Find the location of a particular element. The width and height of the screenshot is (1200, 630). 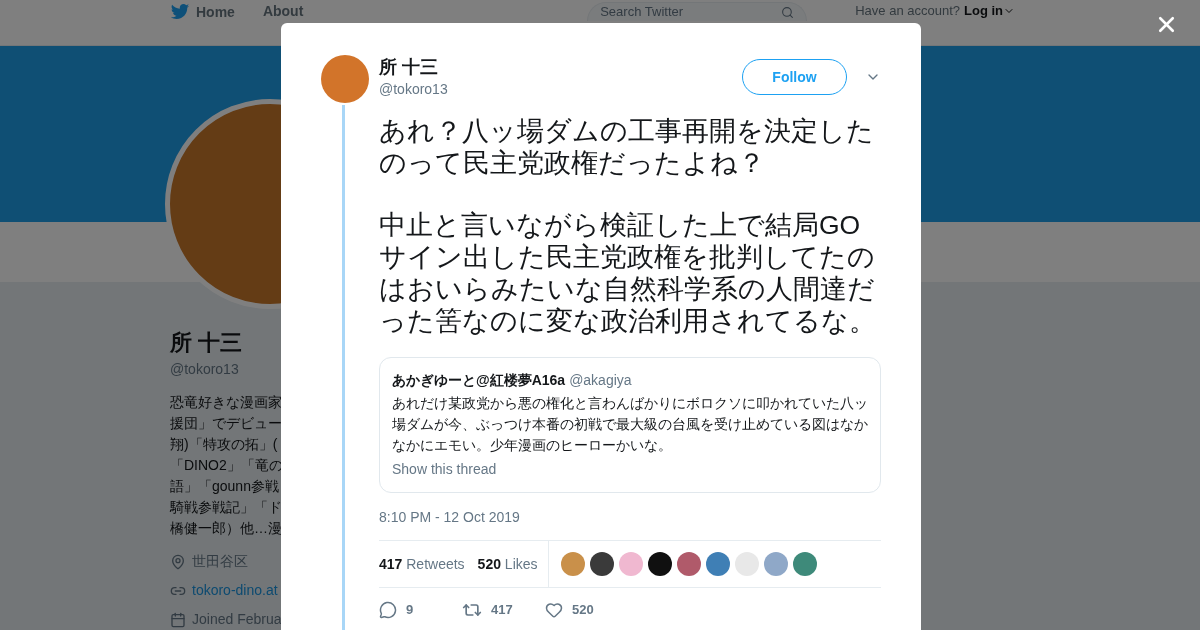

profile-handle: @tokoro13 is located at coordinates (205, 369).